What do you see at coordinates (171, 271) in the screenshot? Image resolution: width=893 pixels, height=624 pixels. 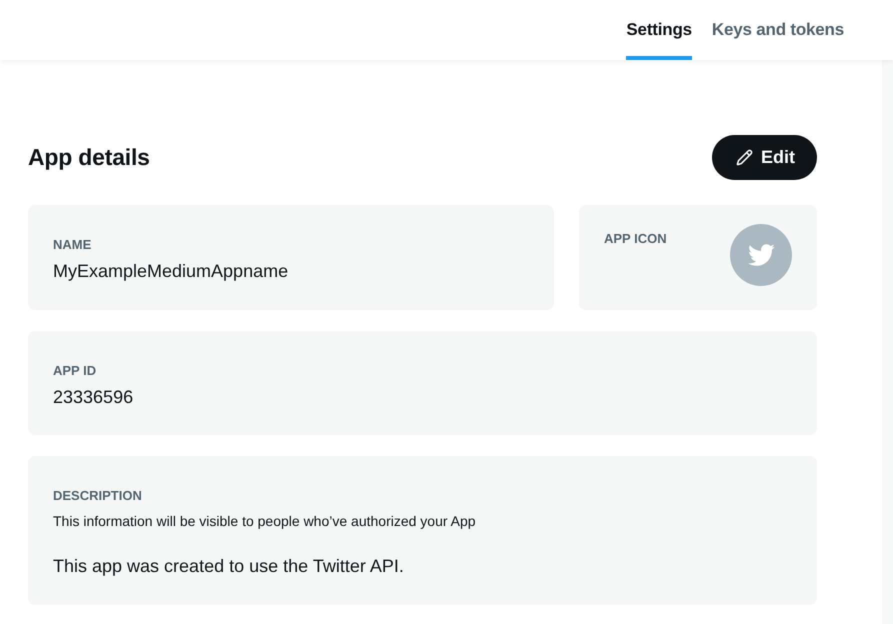 I see `field-value: MyExampleMediumAppname` at bounding box center [171, 271].